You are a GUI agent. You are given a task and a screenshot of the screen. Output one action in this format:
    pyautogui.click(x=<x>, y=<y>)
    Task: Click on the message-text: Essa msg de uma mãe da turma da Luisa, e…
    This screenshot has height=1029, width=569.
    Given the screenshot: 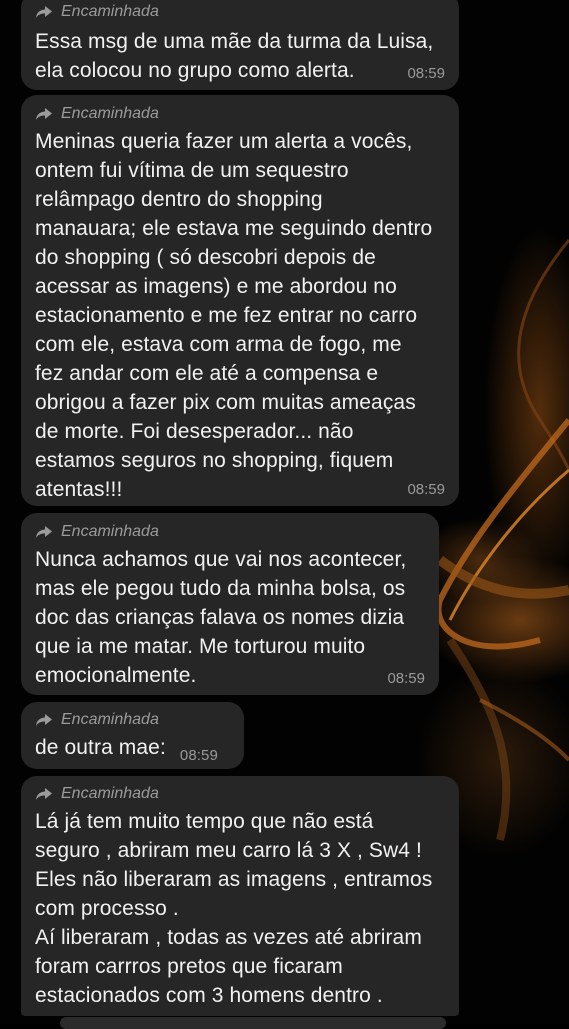 What is the action you would take?
    pyautogui.click(x=234, y=56)
    